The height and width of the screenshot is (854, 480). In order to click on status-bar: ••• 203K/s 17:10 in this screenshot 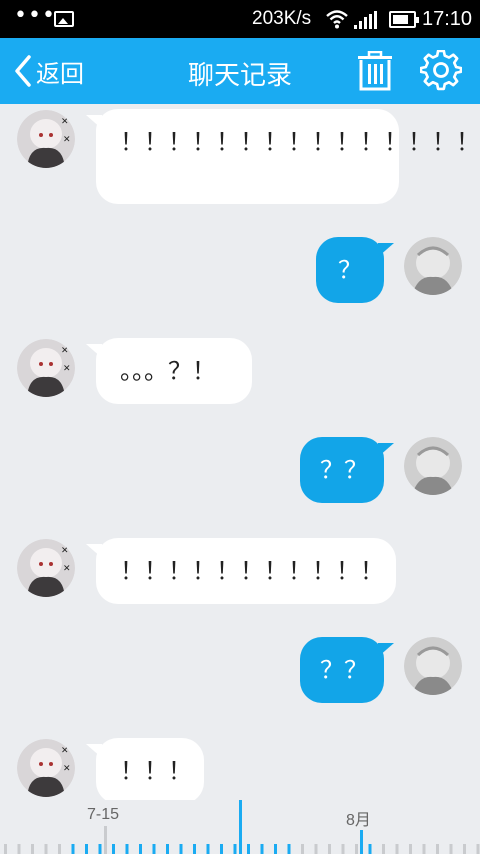, I will do `click(240, 19)`.